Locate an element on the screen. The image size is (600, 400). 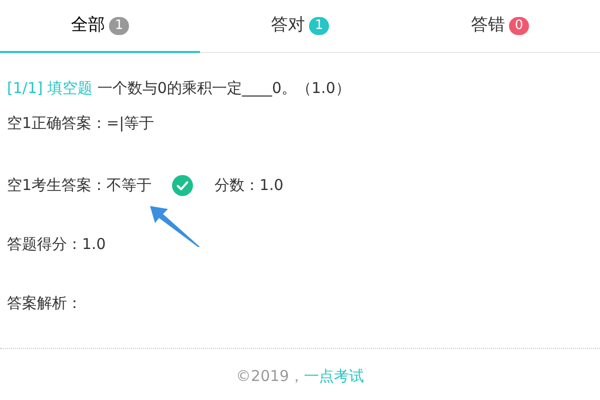
count-badge: 0 is located at coordinates (519, 26).